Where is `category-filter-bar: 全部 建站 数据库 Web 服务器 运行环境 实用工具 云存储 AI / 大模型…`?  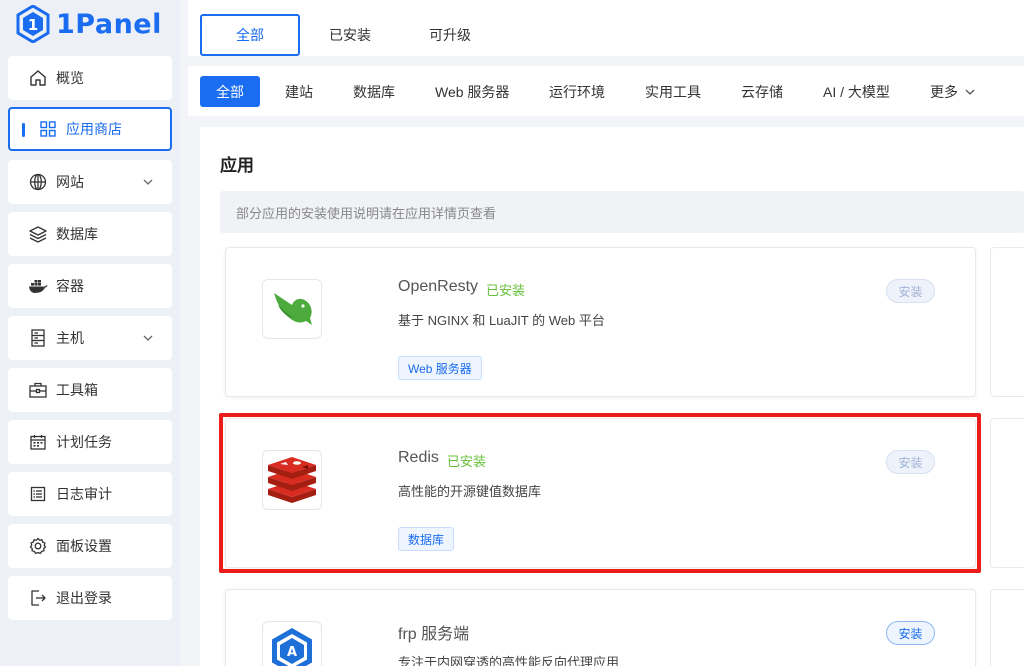 category-filter-bar: 全部 建站 数据库 Web 服务器 运行环境 实用工具 云存储 AI / 大模型… is located at coordinates (606, 91).